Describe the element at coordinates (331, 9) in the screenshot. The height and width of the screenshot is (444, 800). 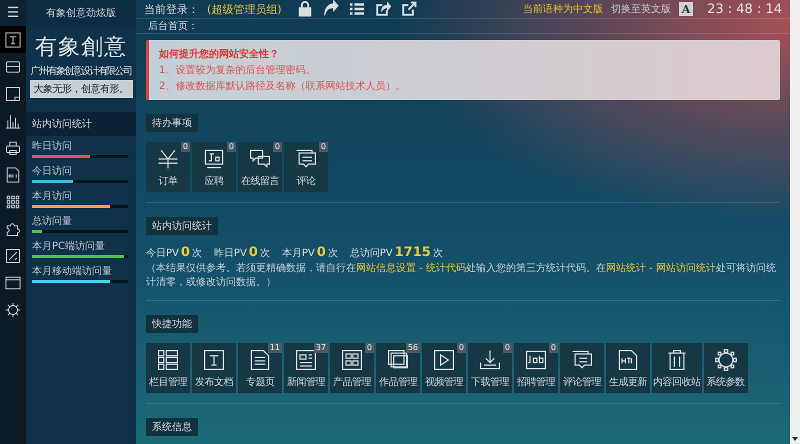
I see `share-arrow-icon` at that location.